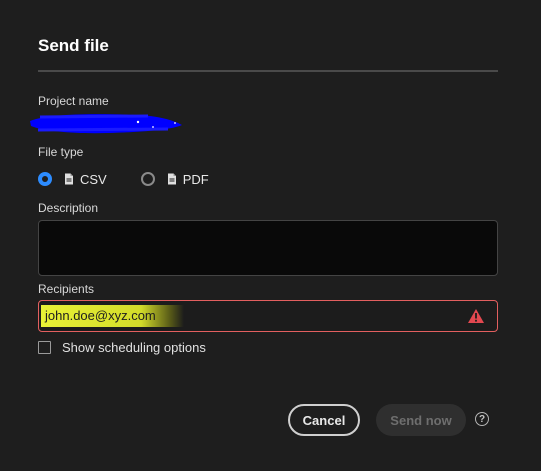 The image size is (541, 471). What do you see at coordinates (268, 248) in the screenshot?
I see `description-textarea` at bounding box center [268, 248].